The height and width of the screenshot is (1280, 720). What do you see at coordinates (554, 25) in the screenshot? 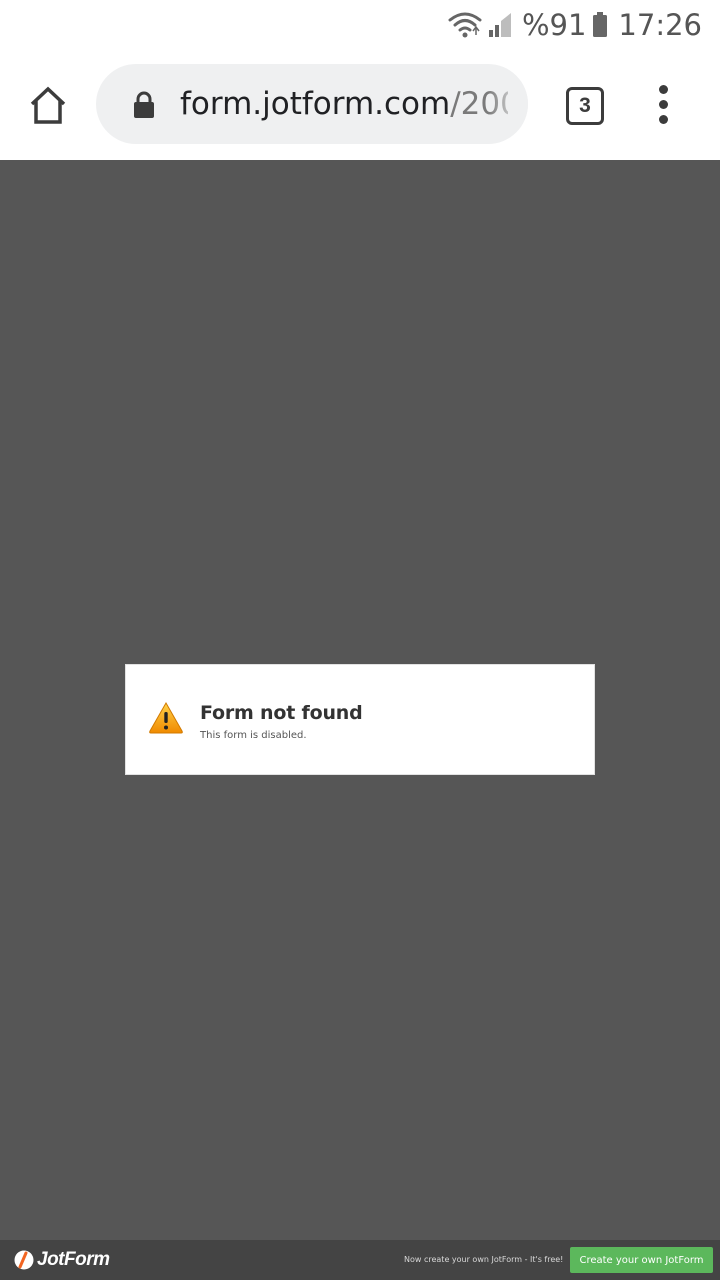
I see `battery-percent: %91` at bounding box center [554, 25].